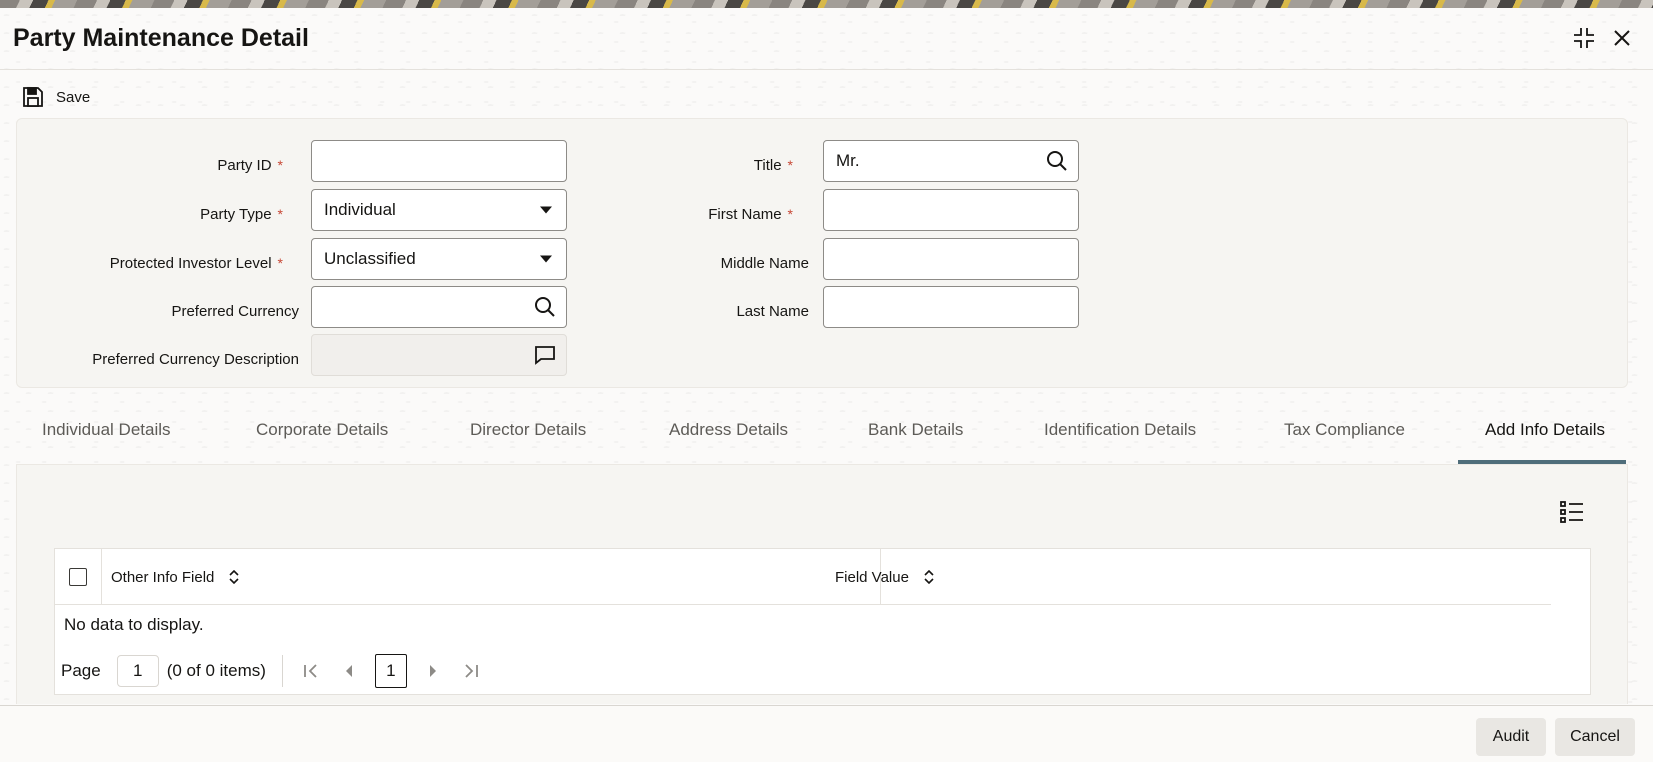 The width and height of the screenshot is (1653, 762). What do you see at coordinates (826, 39) in the screenshot?
I see `window-header: Party Maintenance Detail` at bounding box center [826, 39].